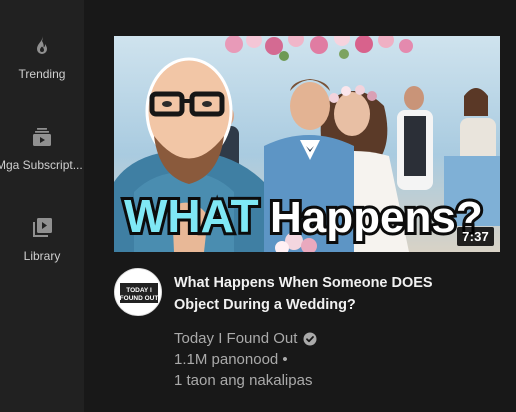  Describe the element at coordinates (42, 137) in the screenshot. I see `subscriptions-icon` at that location.